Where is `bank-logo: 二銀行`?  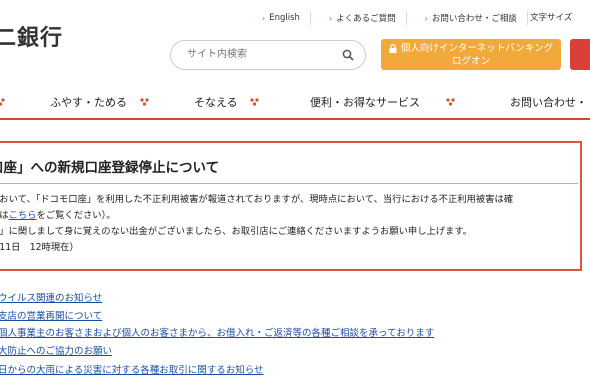
bank-logo: 二銀行 is located at coordinates (31, 36).